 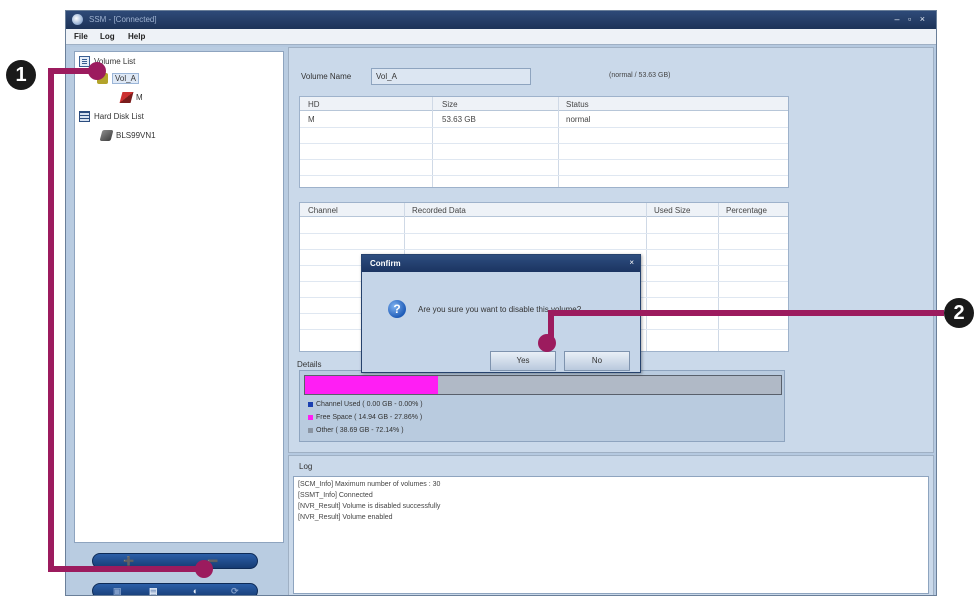 What do you see at coordinates (314, 104) in the screenshot?
I see `hd-column-header: HD` at bounding box center [314, 104].